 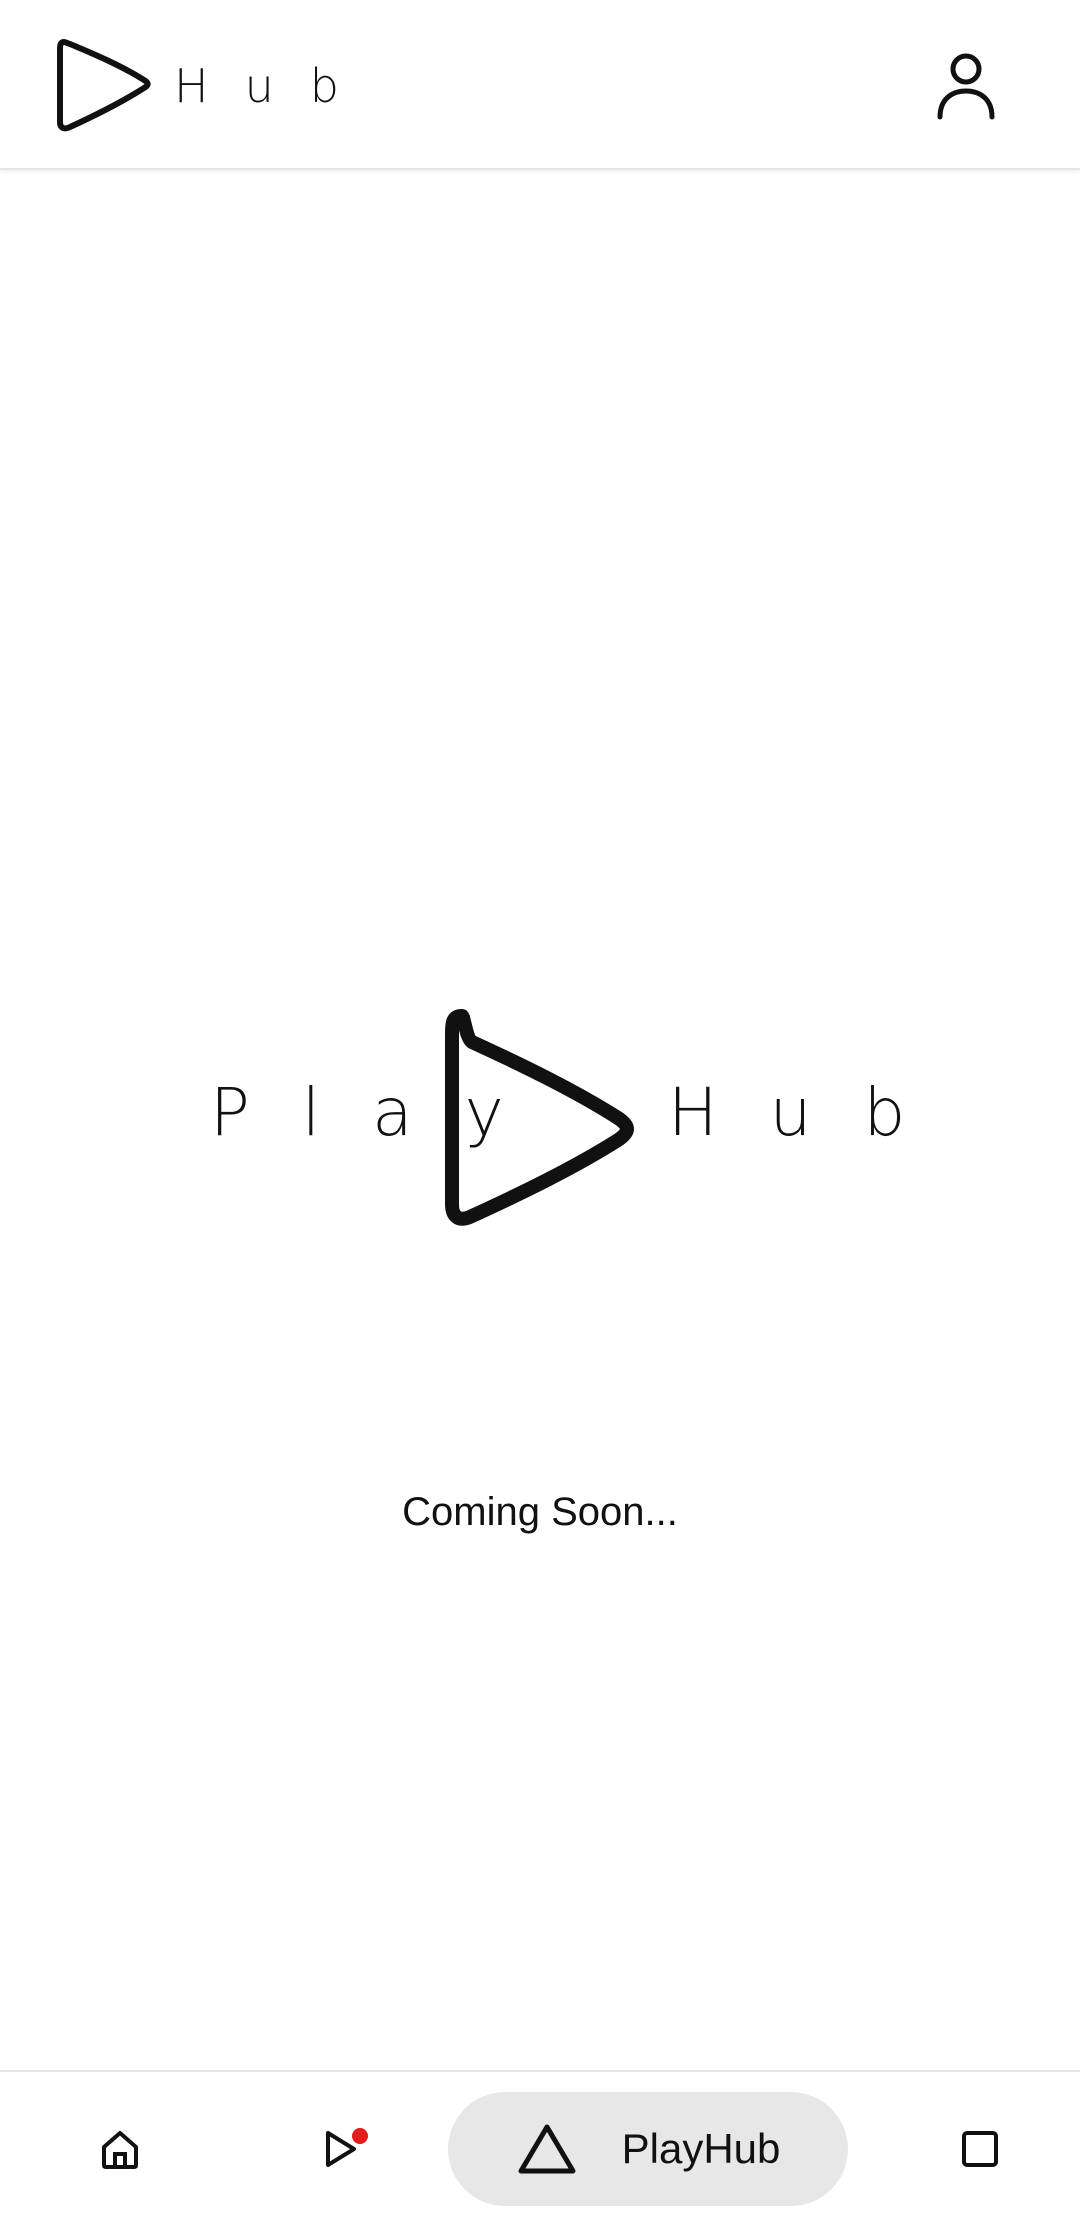 What do you see at coordinates (340, 2149) in the screenshot?
I see `nav-play` at bounding box center [340, 2149].